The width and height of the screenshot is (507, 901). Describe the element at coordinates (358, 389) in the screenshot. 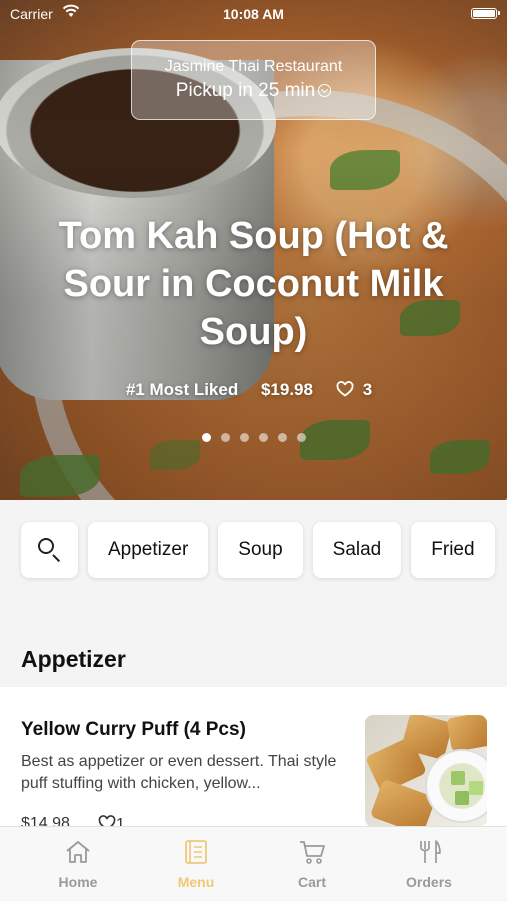

I see `featured-likes: 3` at that location.